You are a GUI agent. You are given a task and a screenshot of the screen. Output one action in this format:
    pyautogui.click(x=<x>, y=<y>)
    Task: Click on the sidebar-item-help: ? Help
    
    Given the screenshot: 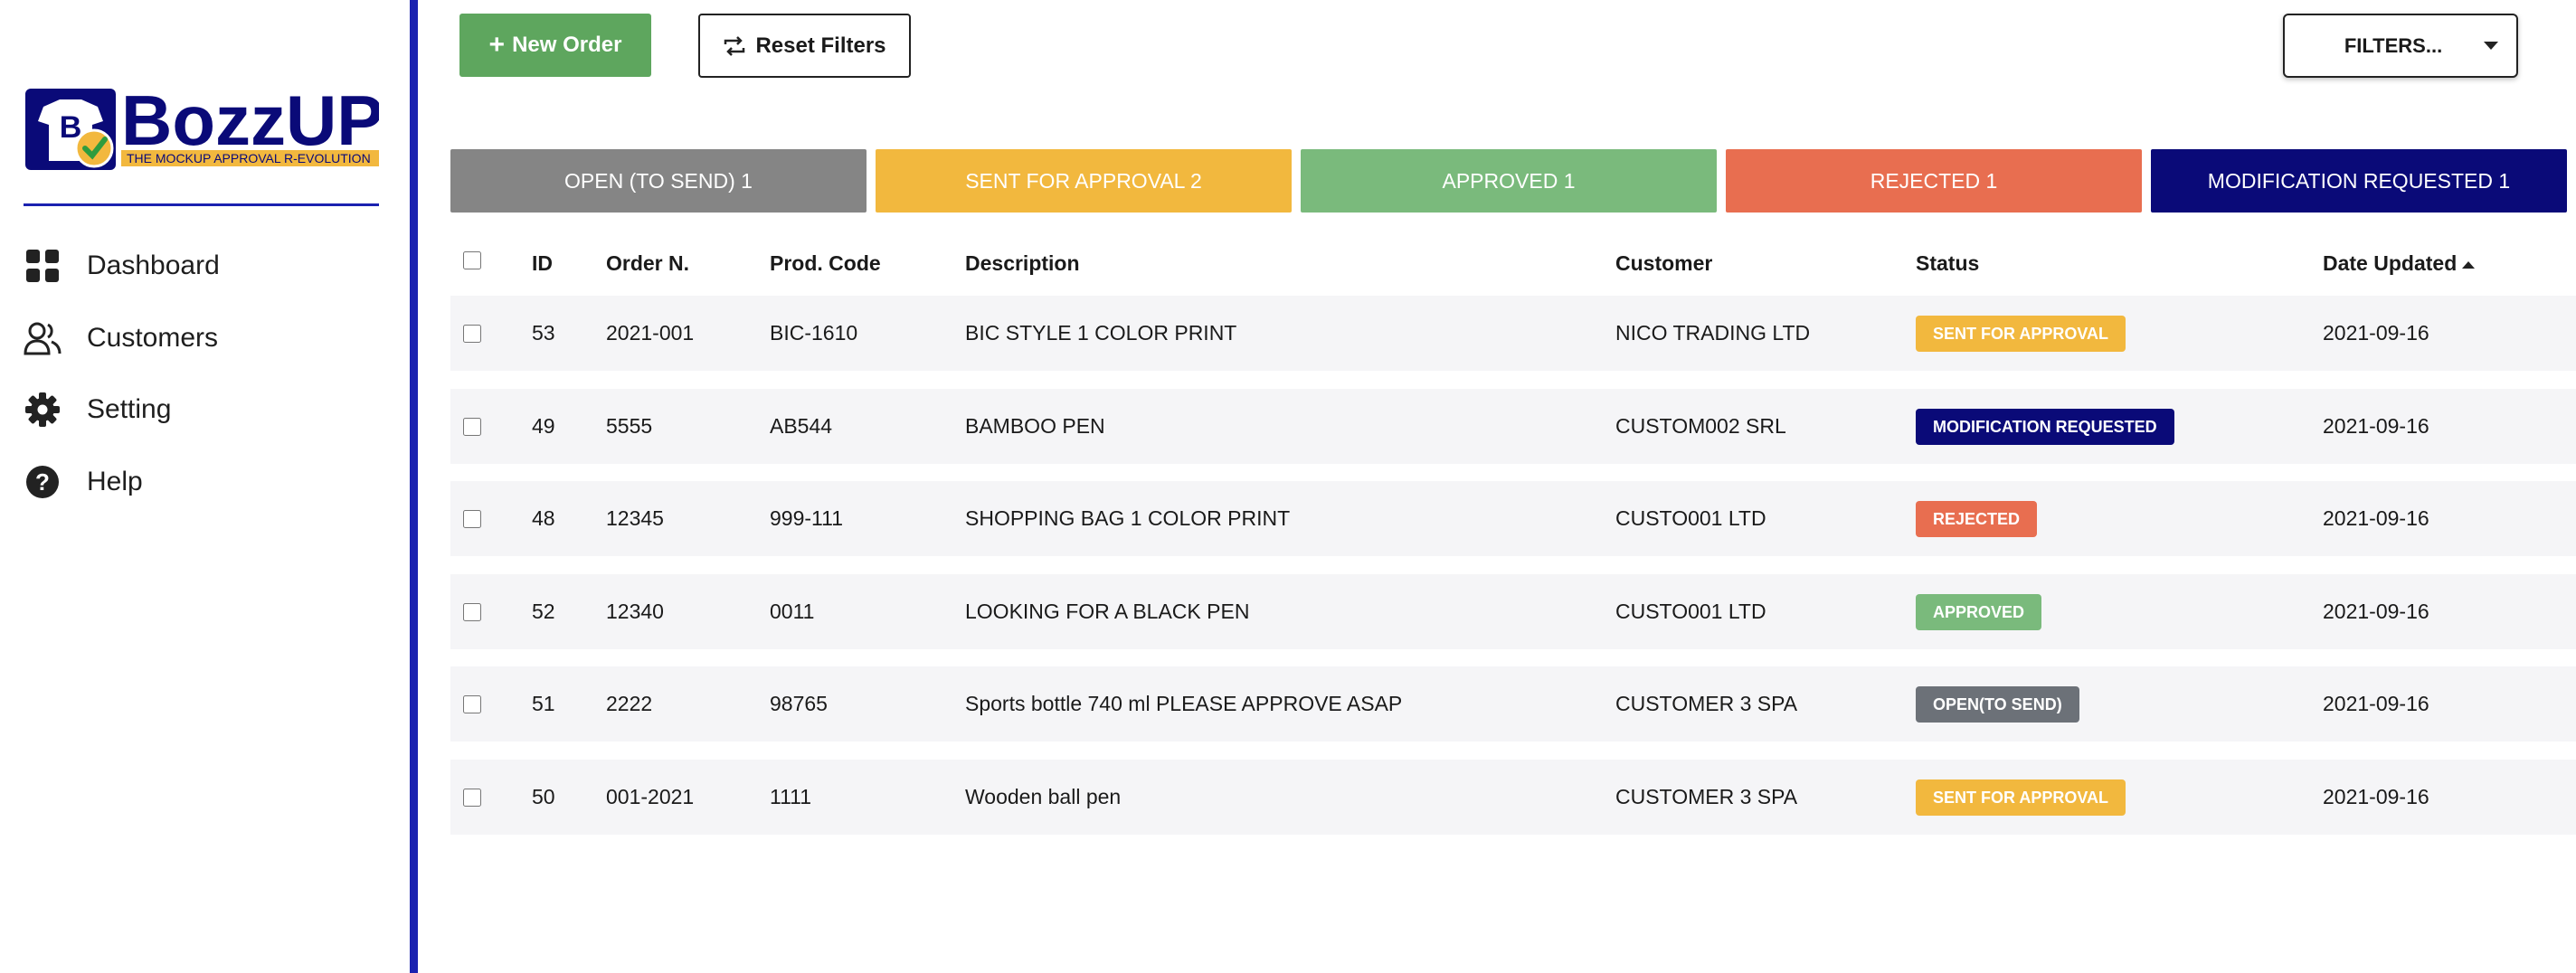 What is the action you would take?
    pyautogui.click(x=84, y=482)
    